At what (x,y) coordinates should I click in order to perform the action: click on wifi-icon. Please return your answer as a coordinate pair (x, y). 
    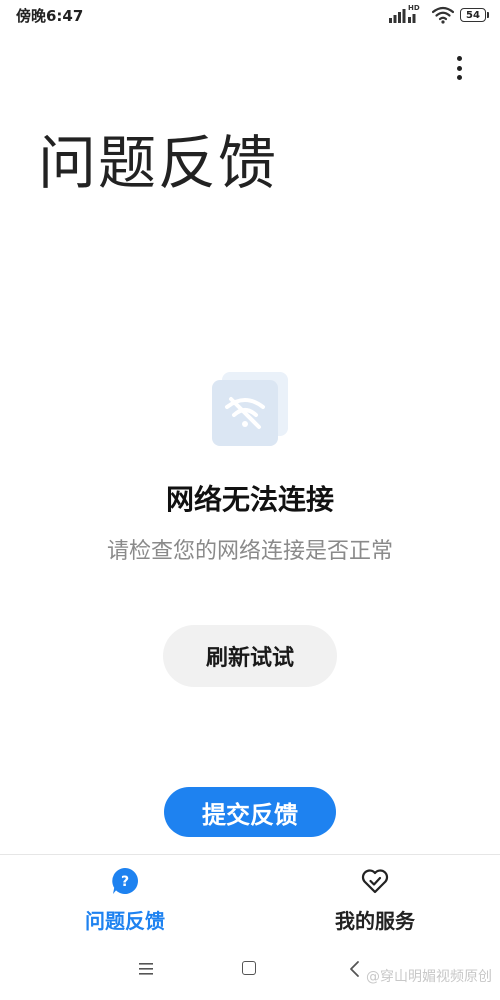
    Looking at the image, I should click on (443, 15).